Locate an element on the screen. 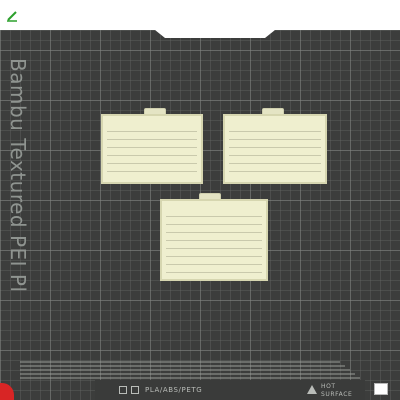 The image size is (400, 400). plate-icon is located at coordinates (135, 390).